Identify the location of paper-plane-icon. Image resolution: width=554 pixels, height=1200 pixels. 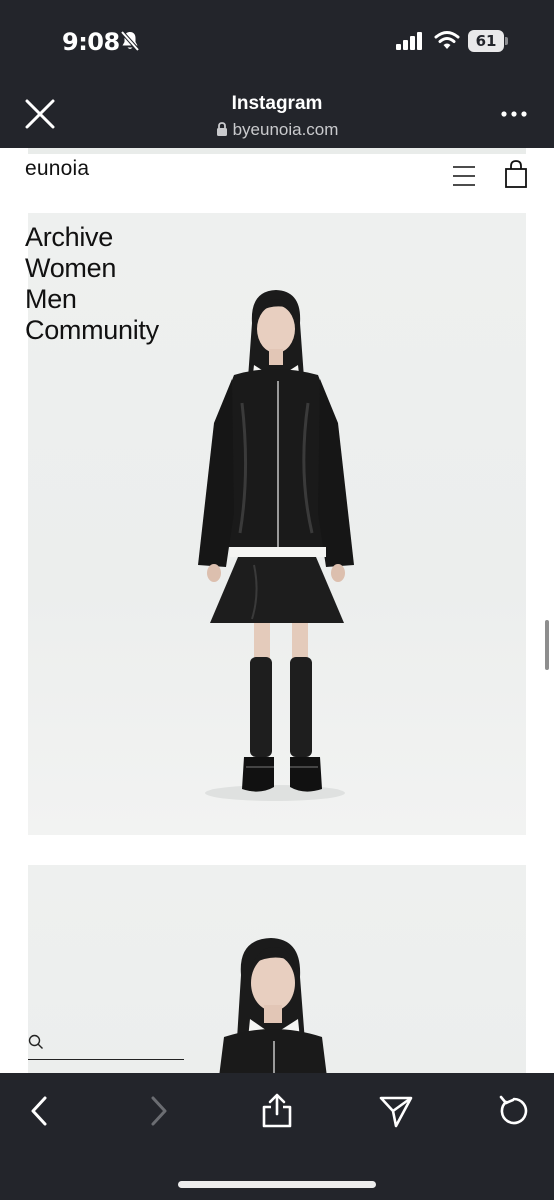
(396, 1111).